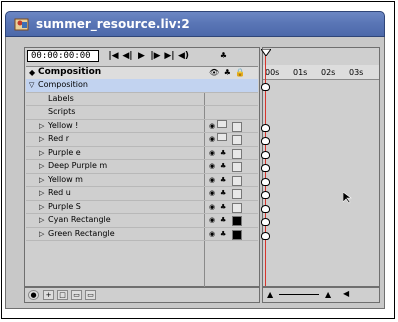 This screenshot has width=398, height=322. I want to click on layer-label: Scripts, so click(62, 111).